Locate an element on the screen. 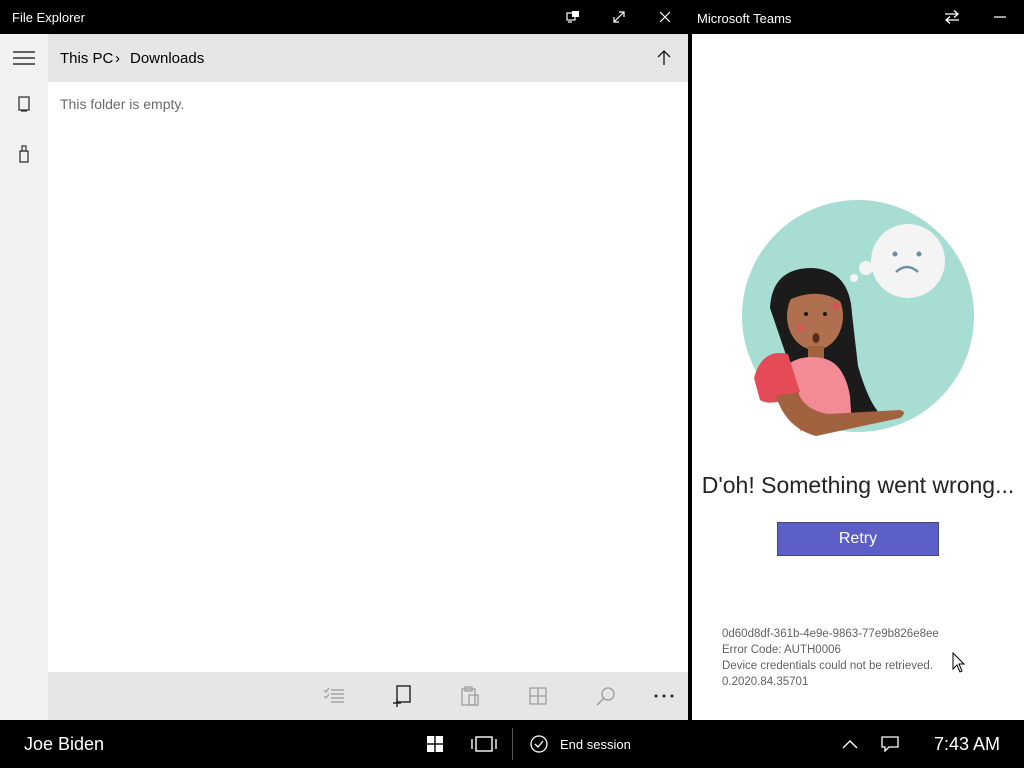  window-title: Microsoft Teams is located at coordinates (744, 18).